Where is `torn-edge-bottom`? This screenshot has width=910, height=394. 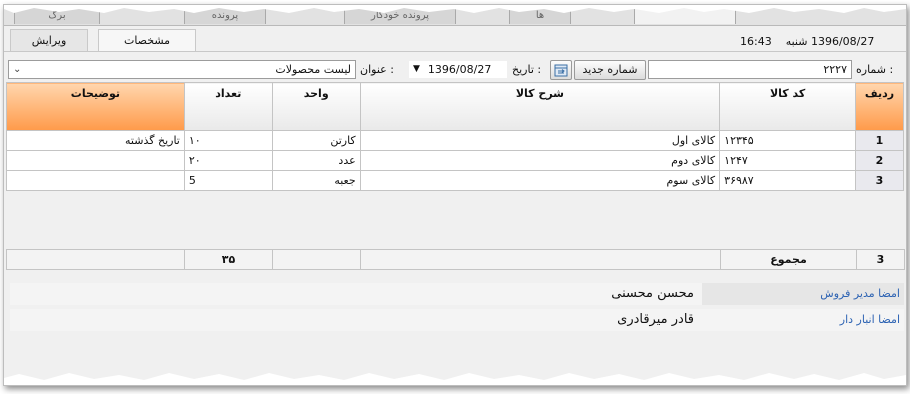 torn-edge-bottom is located at coordinates (455, 379).